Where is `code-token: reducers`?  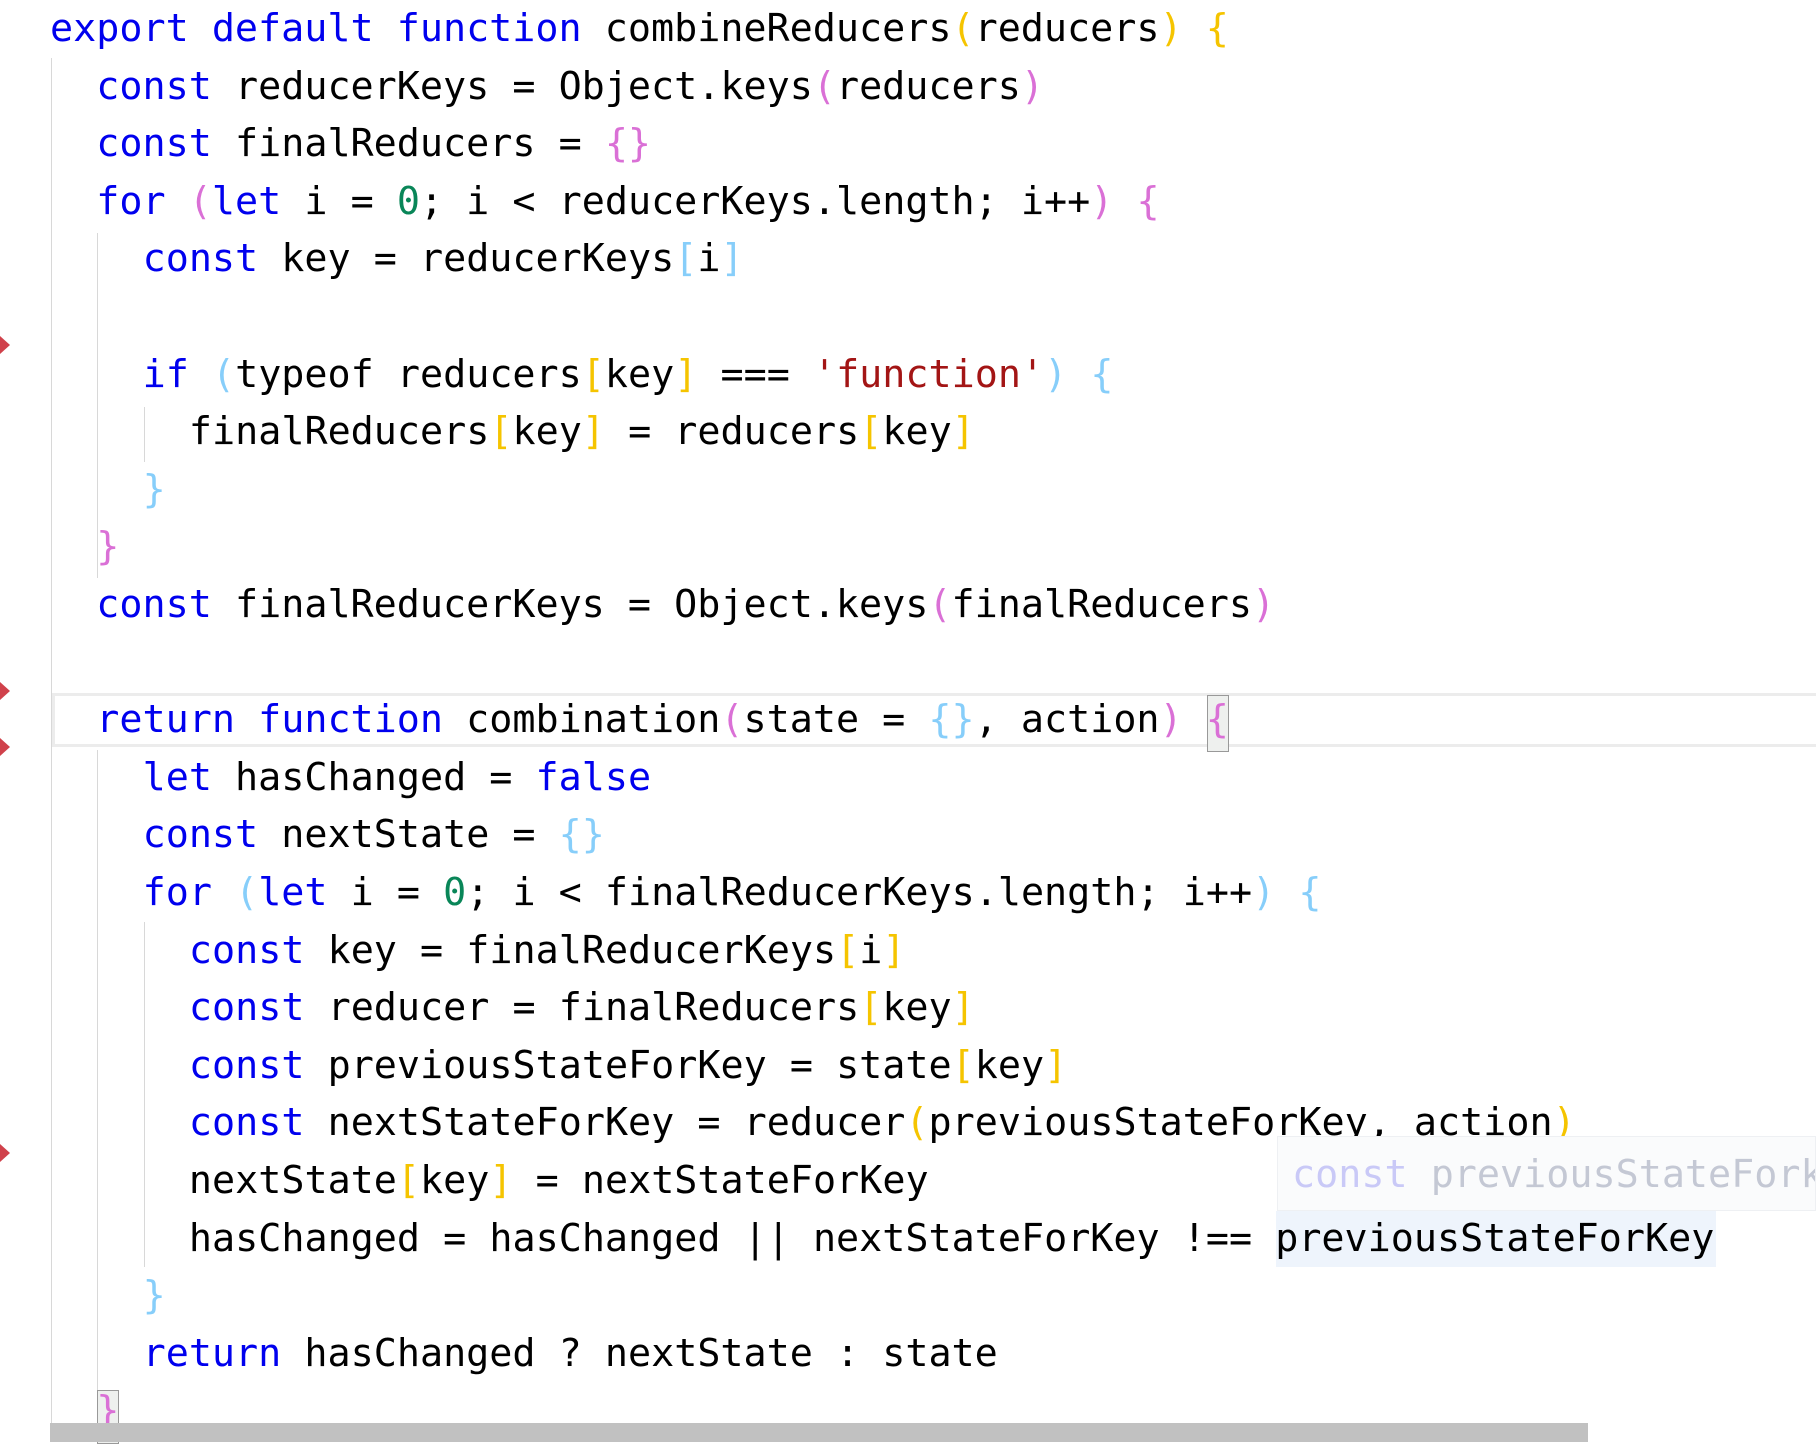
code-token: reducers is located at coordinates (928, 86).